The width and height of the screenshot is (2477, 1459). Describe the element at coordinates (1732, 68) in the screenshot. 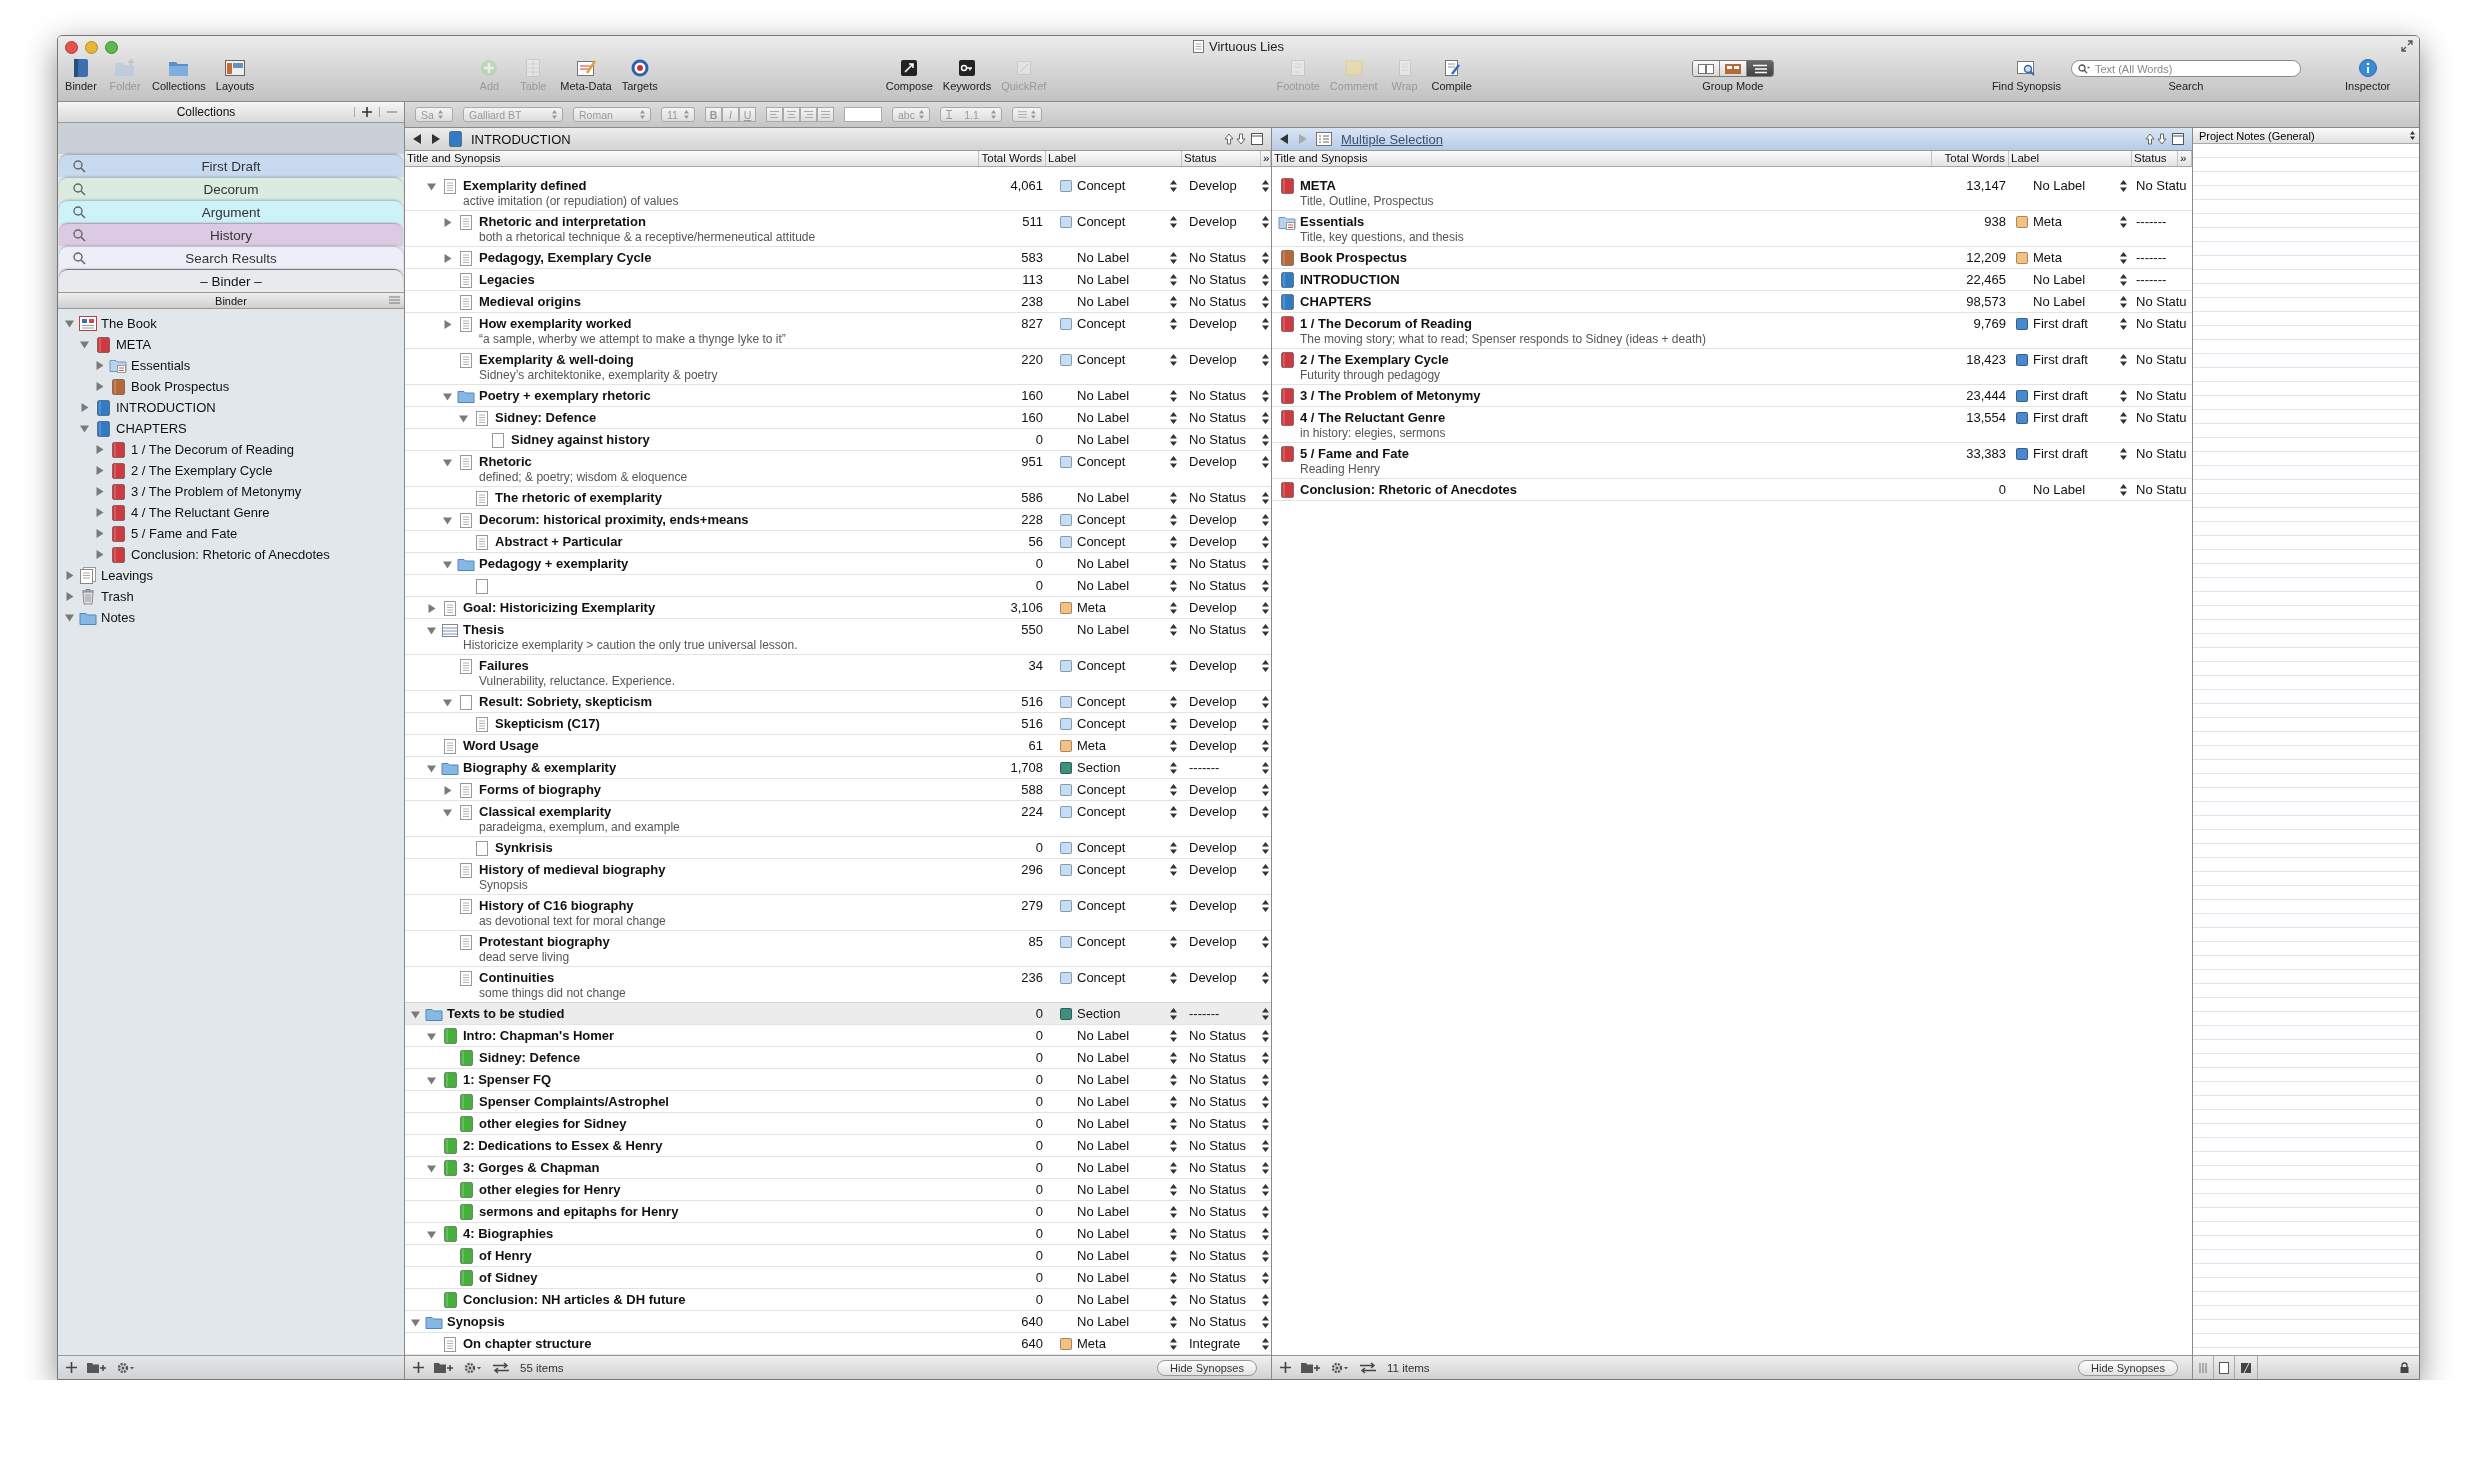

I see `group-mode-control` at that location.